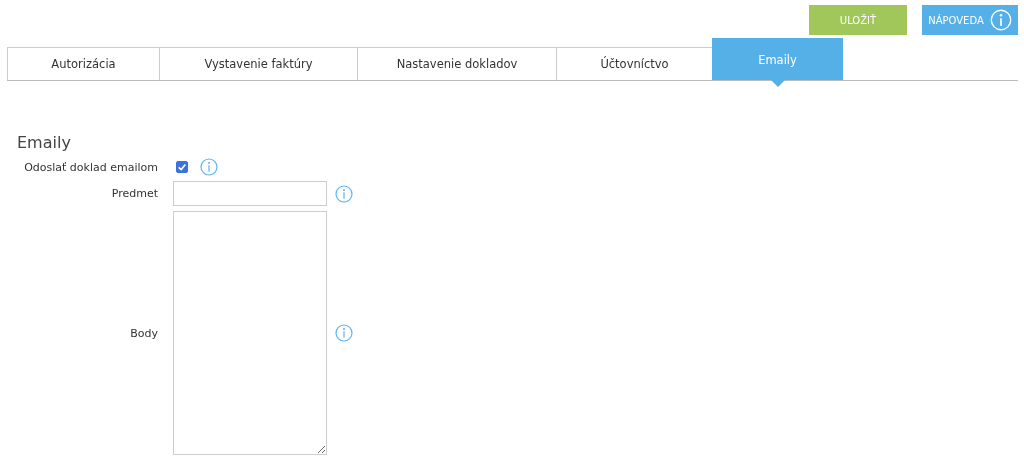 The image size is (1024, 467). I want to click on checkbox, so click(182, 167).